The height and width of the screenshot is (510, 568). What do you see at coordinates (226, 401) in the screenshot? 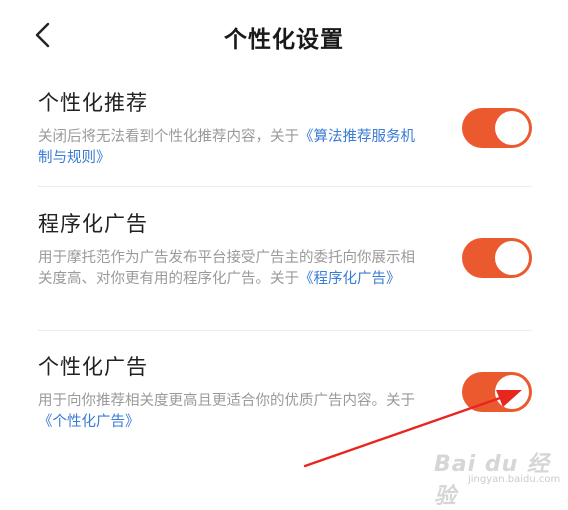
I see `description-text: 用于向你推荐相关度更高且更适合你的优质广告内容。关于` at bounding box center [226, 401].